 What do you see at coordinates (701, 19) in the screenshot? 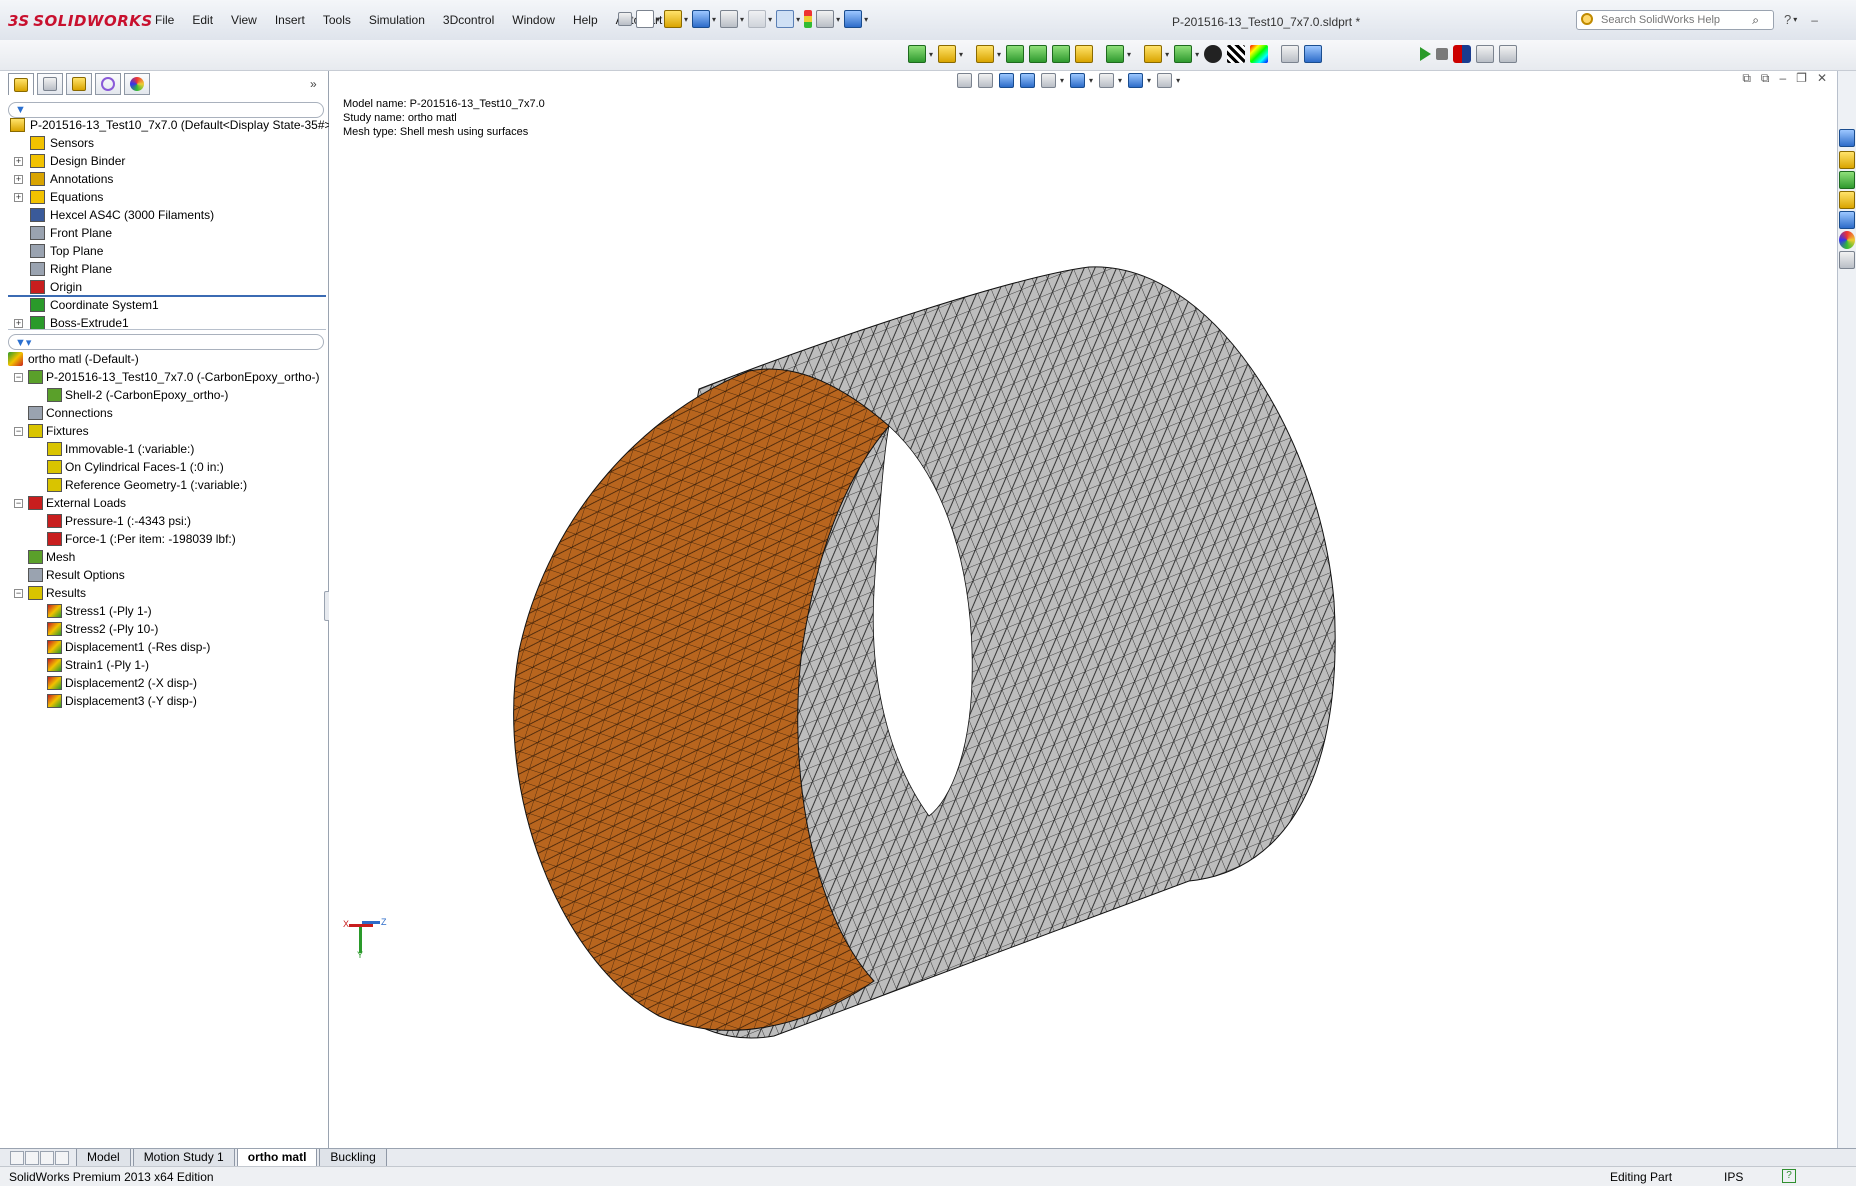
I see `save-icon` at bounding box center [701, 19].